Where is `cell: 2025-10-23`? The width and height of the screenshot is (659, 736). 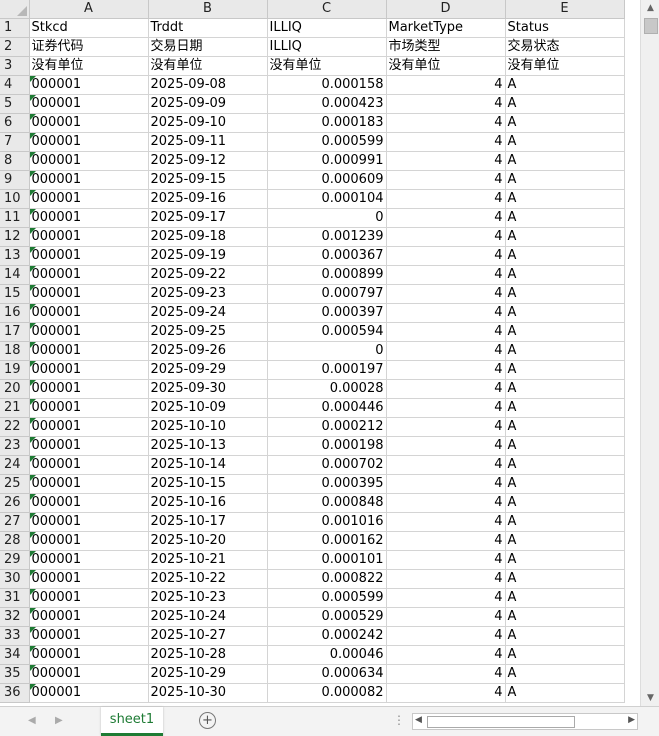 cell: 2025-10-23 is located at coordinates (208, 598).